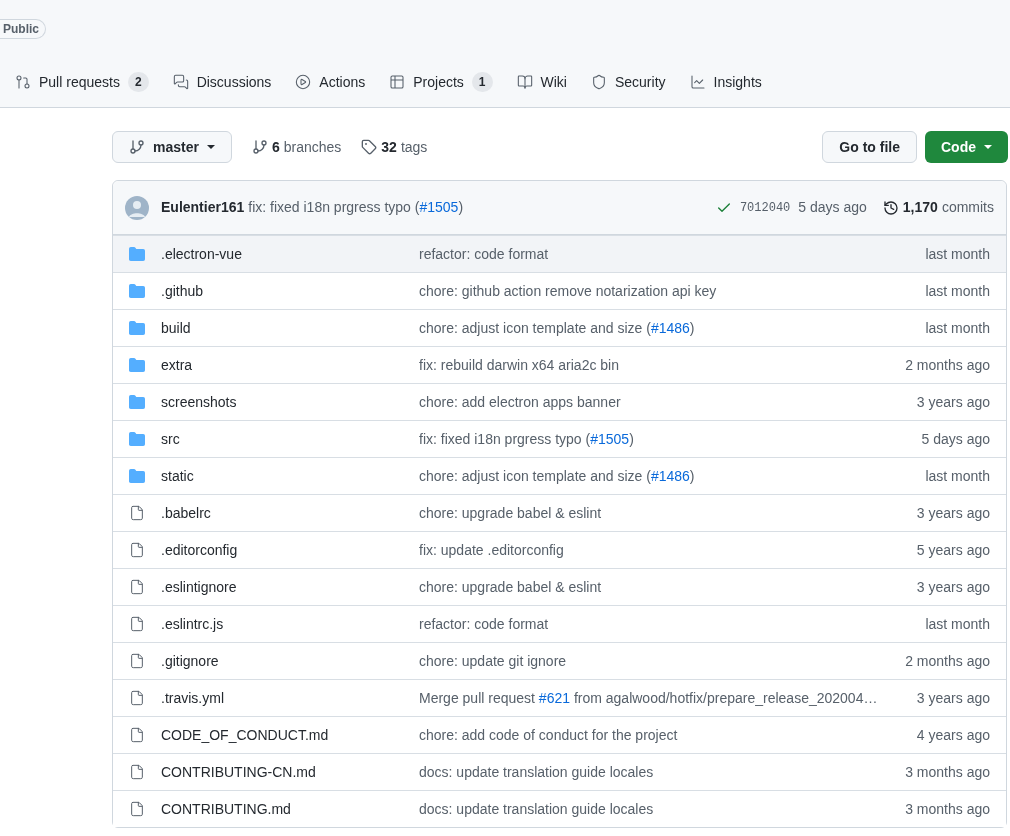 This screenshot has width=1010, height=836. I want to click on go-to-file-button: Go to file, so click(869, 147).